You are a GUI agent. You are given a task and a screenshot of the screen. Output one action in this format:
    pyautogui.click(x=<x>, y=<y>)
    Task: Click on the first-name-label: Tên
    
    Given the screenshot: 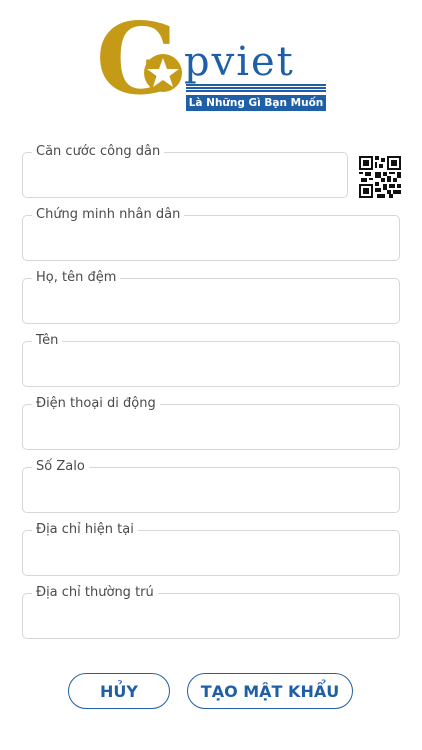 What is the action you would take?
    pyautogui.click(x=47, y=341)
    